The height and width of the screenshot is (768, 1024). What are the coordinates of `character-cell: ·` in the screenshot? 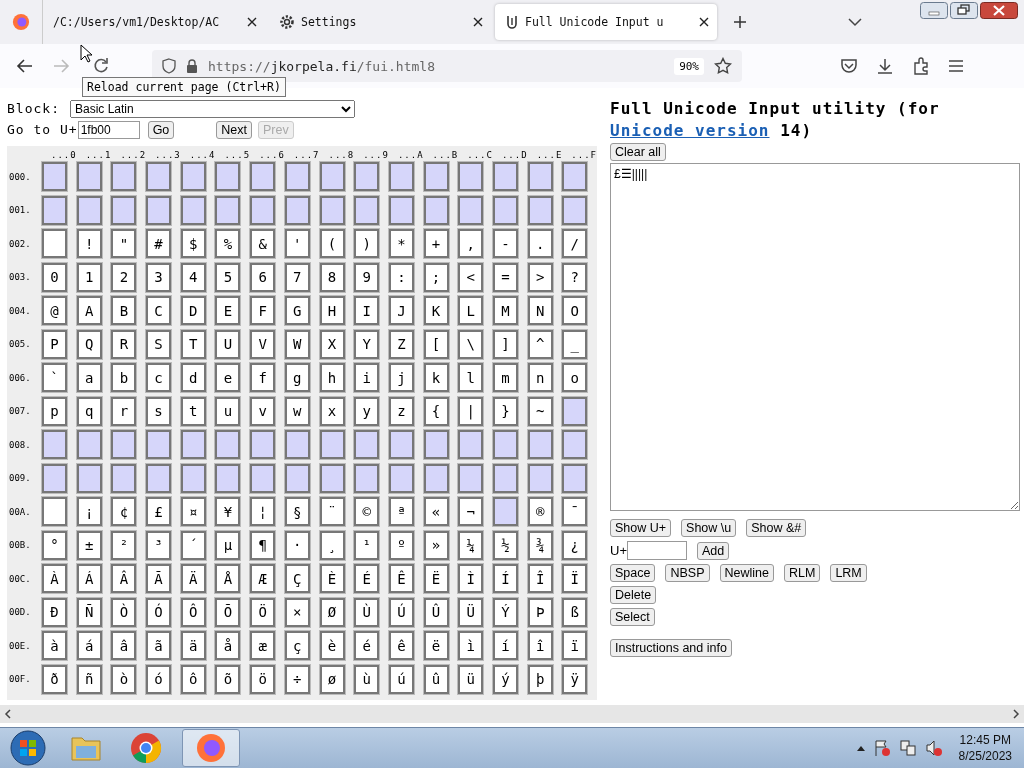 It's located at (297, 545).